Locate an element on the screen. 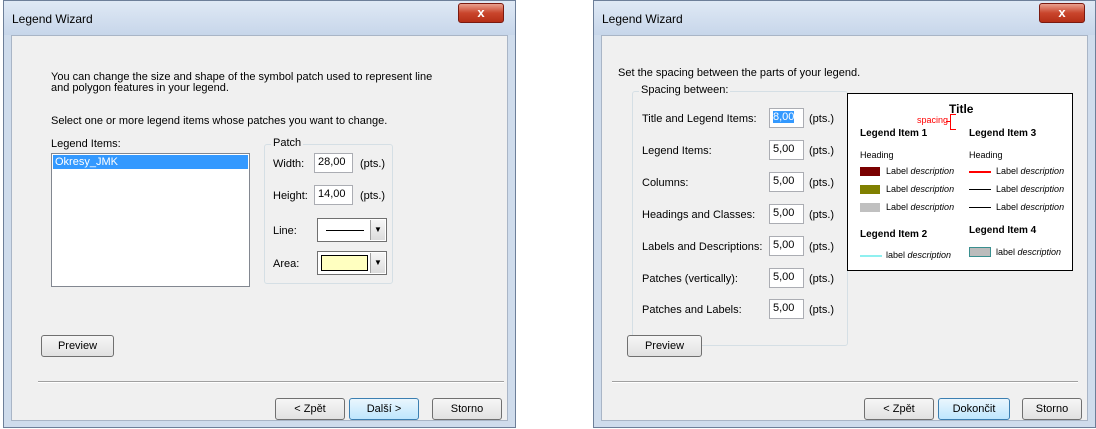 The width and height of the screenshot is (1096, 429). spacing-label-labels-descriptions: Labels and Descriptions: is located at coordinates (702, 247).